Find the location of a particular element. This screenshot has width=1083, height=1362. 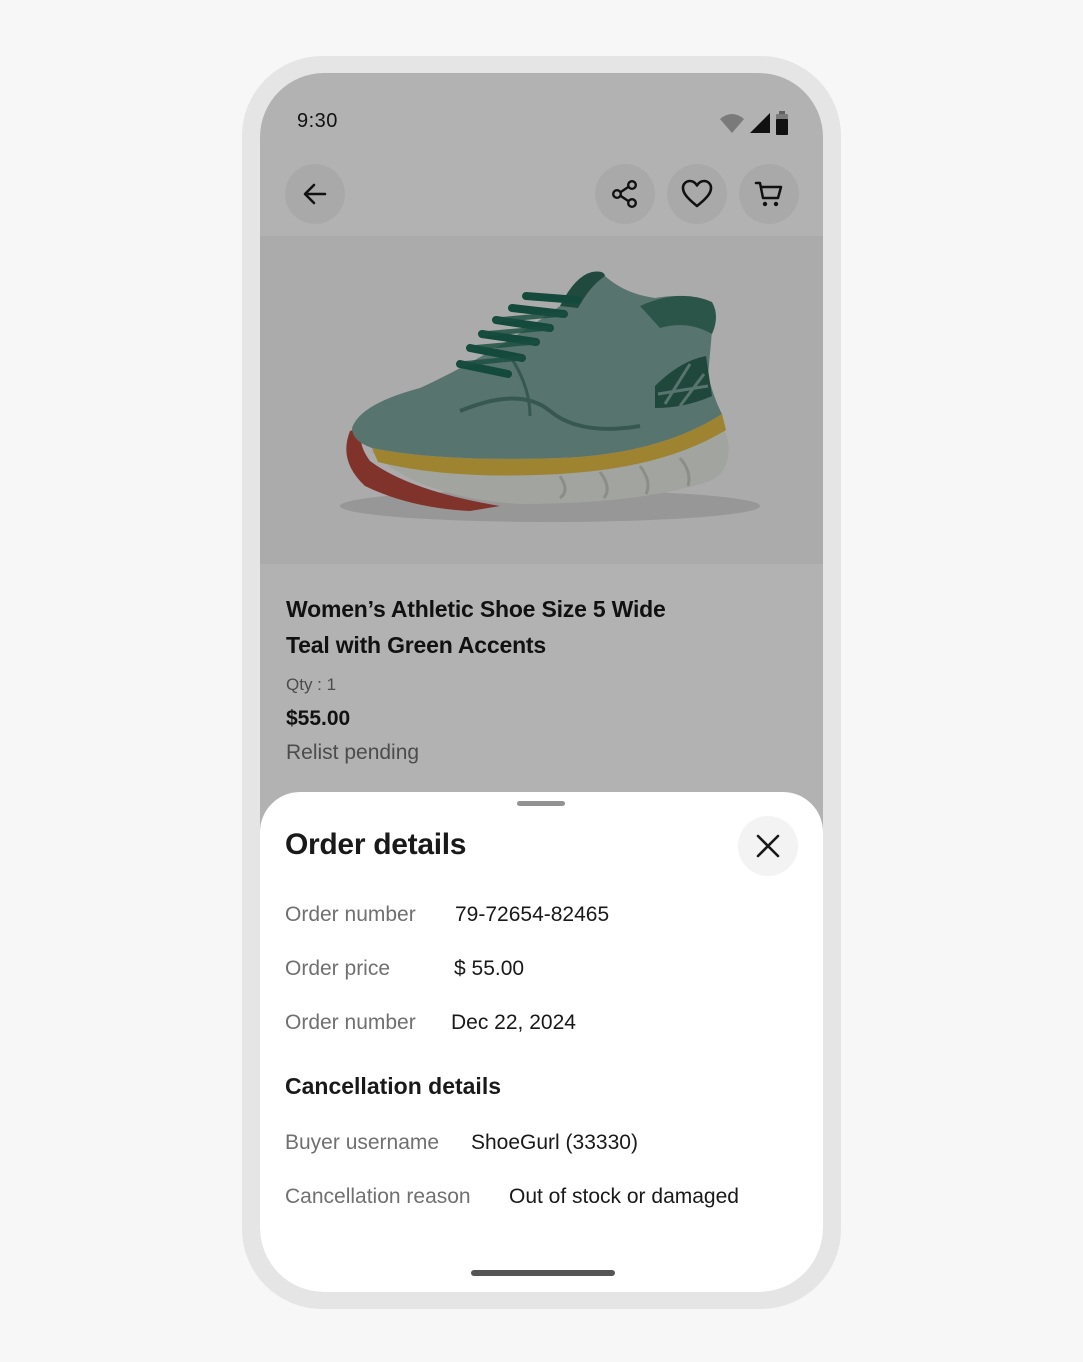

row-label: Cancellation reason is located at coordinates (378, 1196).